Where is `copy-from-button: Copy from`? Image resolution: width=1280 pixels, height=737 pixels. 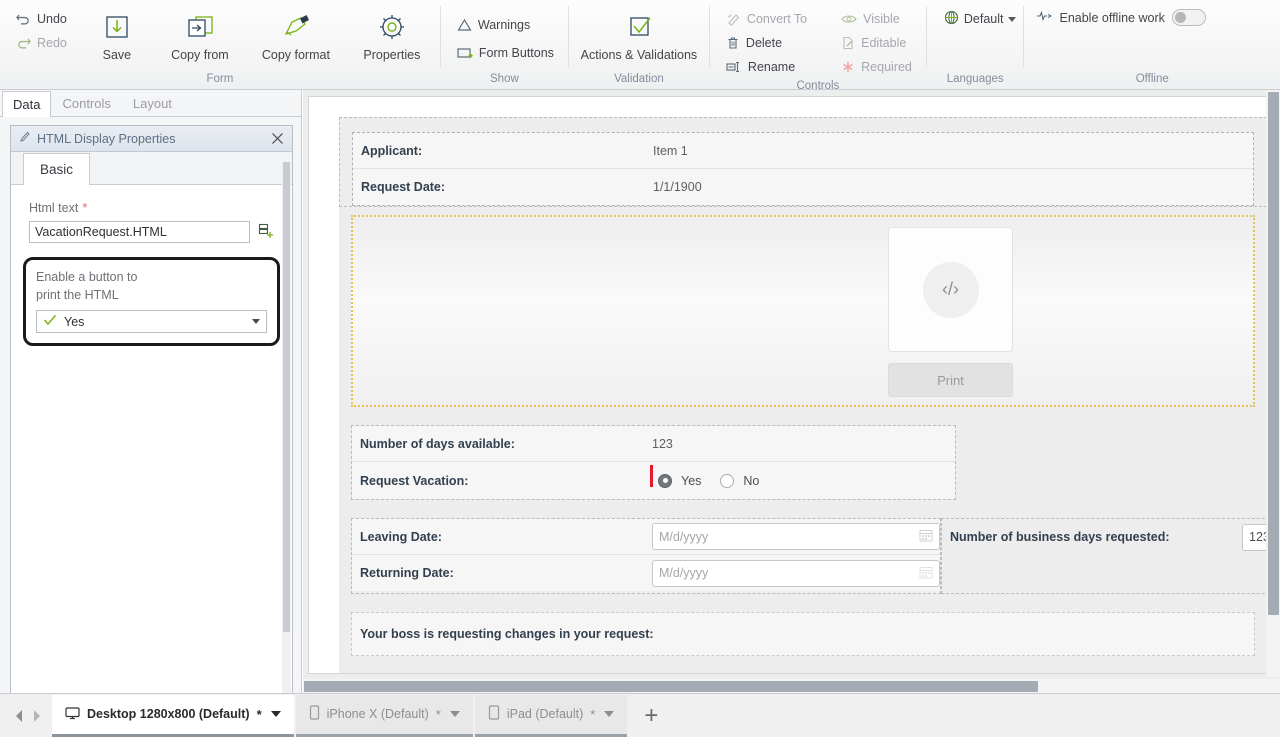 copy-from-button: Copy from is located at coordinates (200, 33).